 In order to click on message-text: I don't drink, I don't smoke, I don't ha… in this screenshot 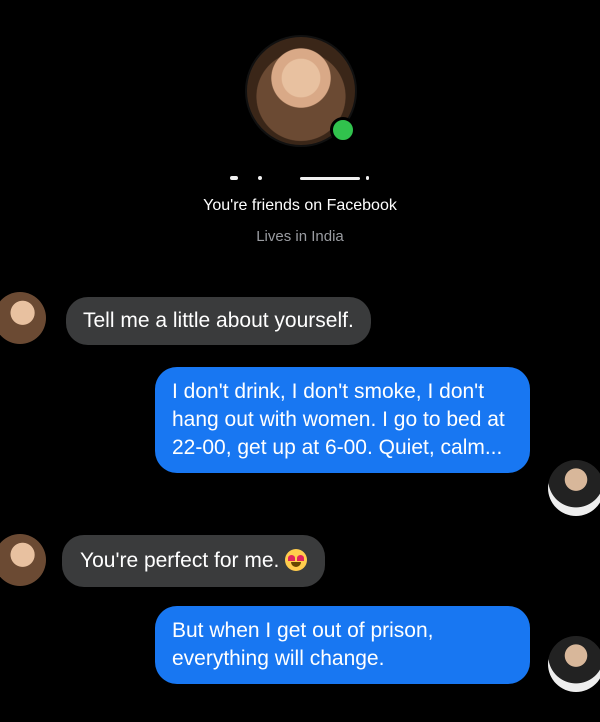, I will do `click(338, 419)`.